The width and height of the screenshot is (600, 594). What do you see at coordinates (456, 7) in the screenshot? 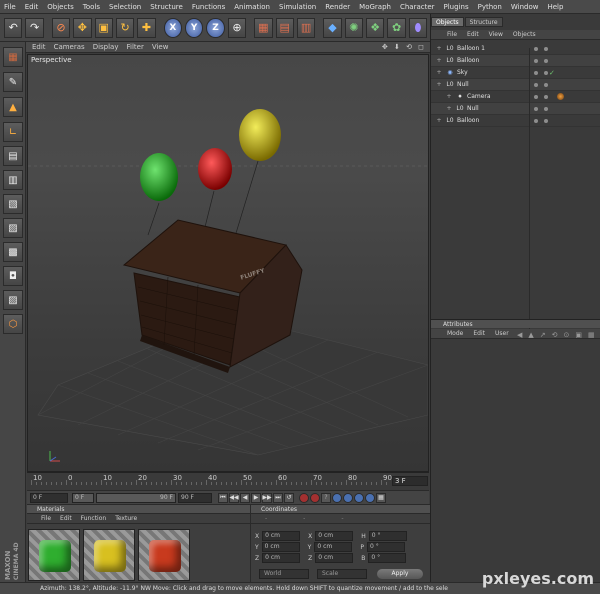
I see `menu-plugins: Plugins` at bounding box center [456, 7].